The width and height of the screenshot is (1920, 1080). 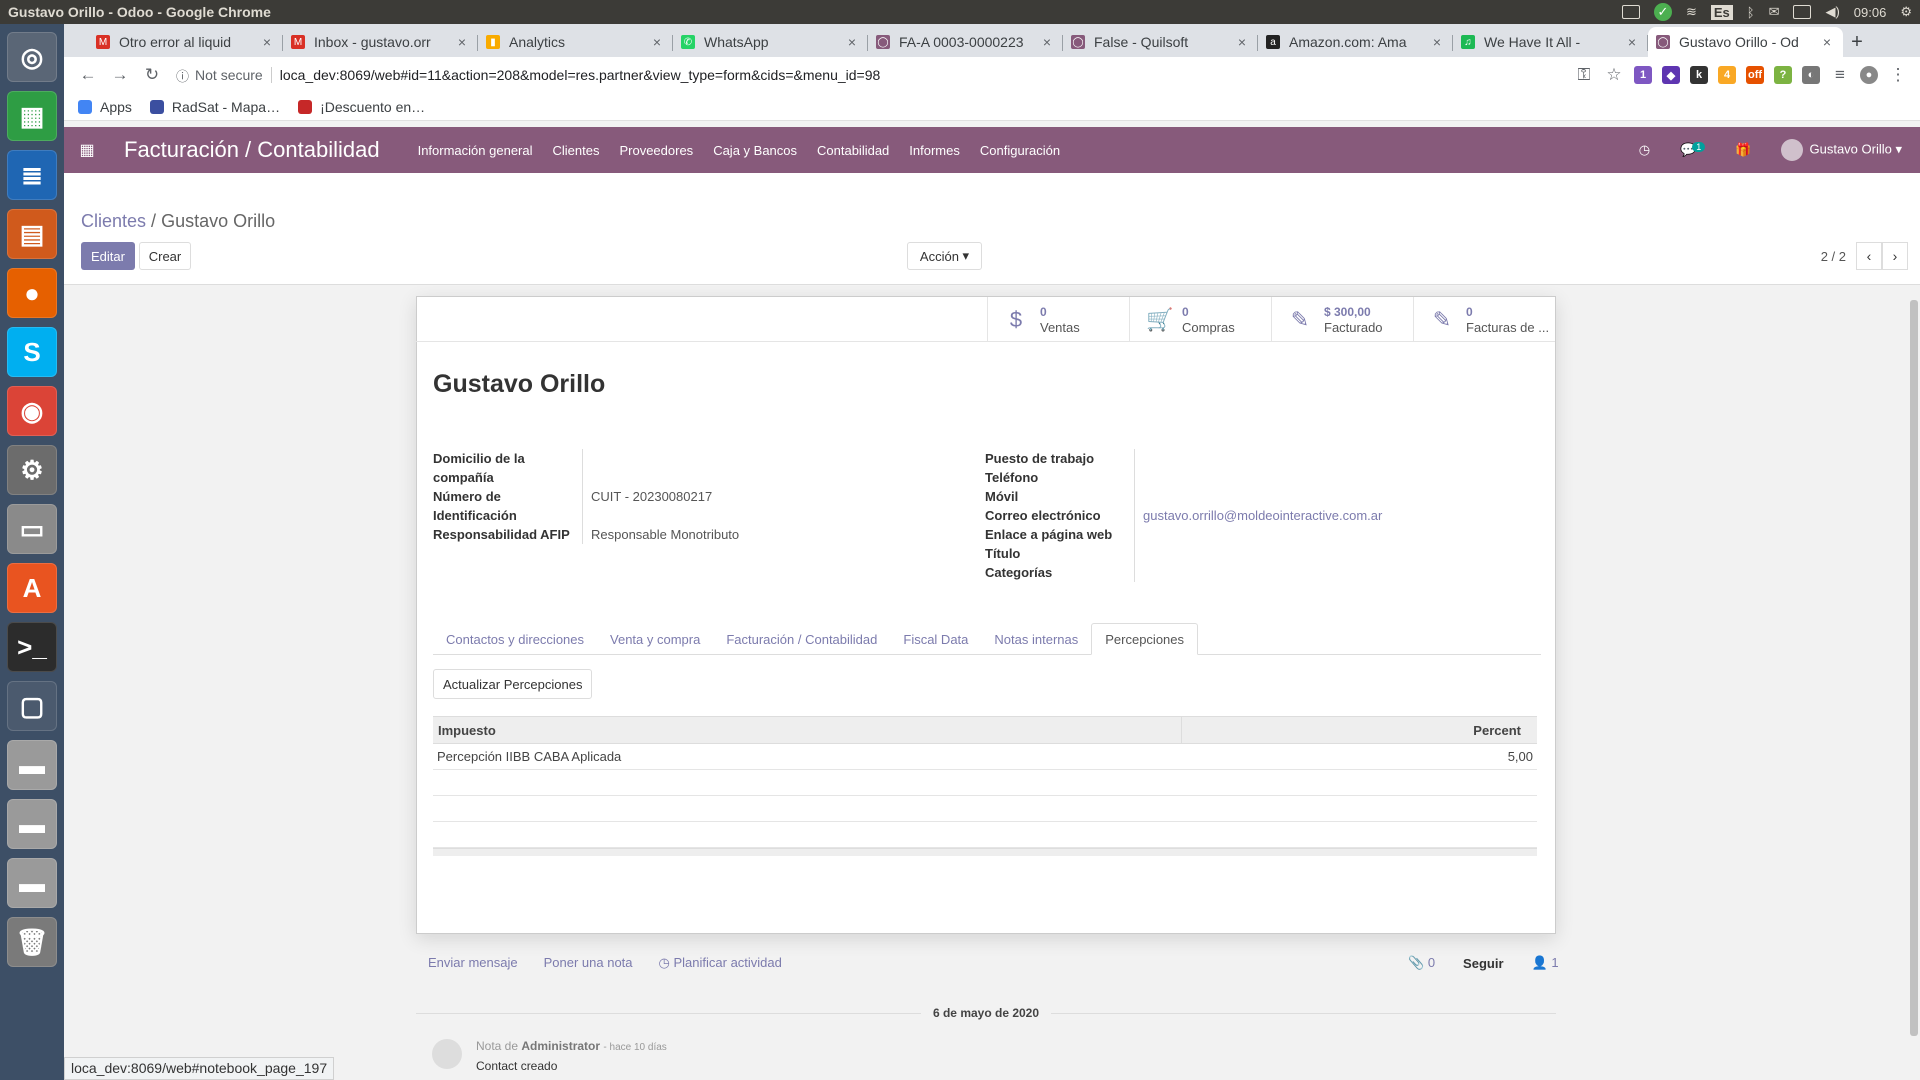 What do you see at coordinates (1857, 42) in the screenshot?
I see `new-tab-button: +` at bounding box center [1857, 42].